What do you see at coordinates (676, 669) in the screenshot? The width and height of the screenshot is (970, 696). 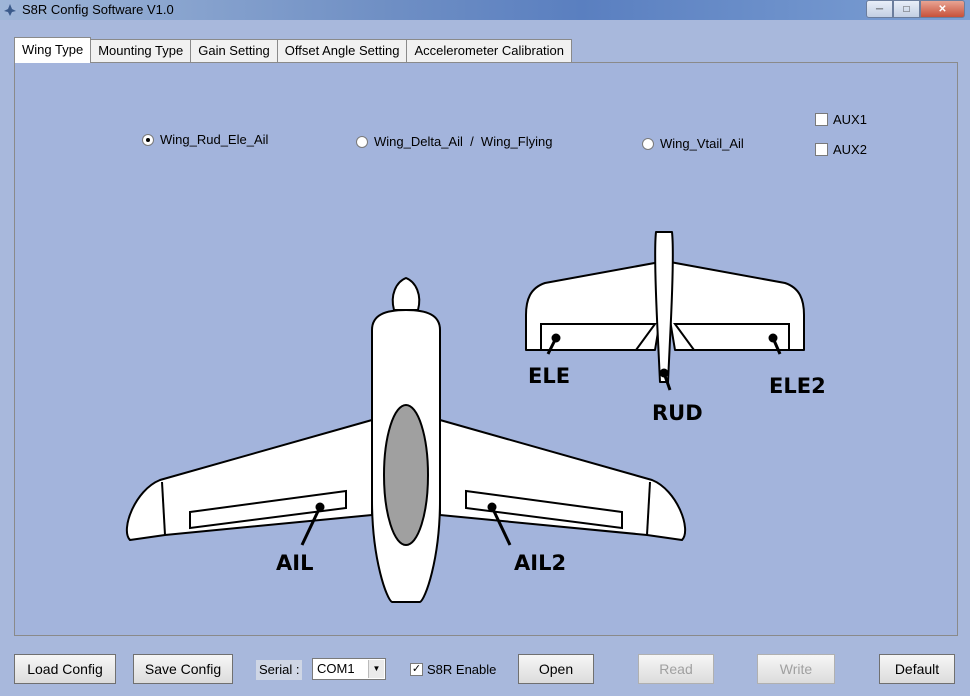 I see `read-button: Read` at bounding box center [676, 669].